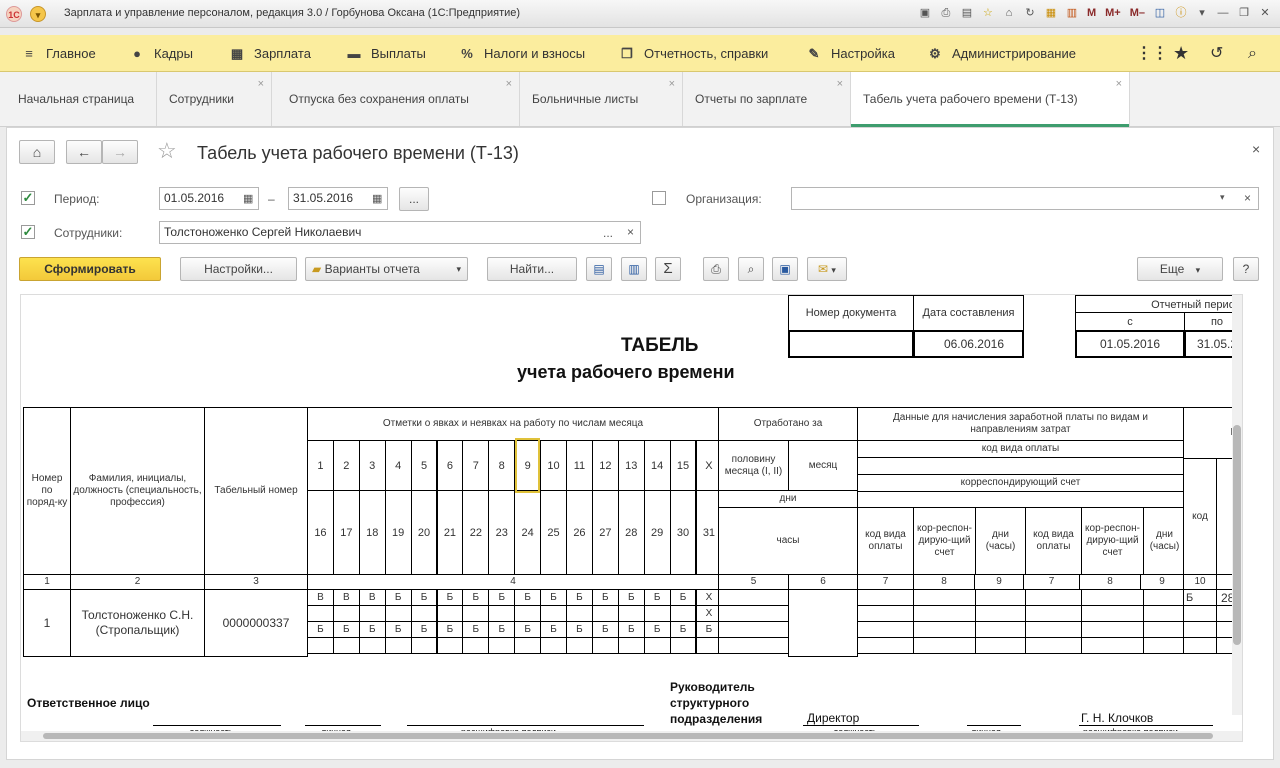  Describe the element at coordinates (120, 152) in the screenshot. I see `forward-button: →` at that location.